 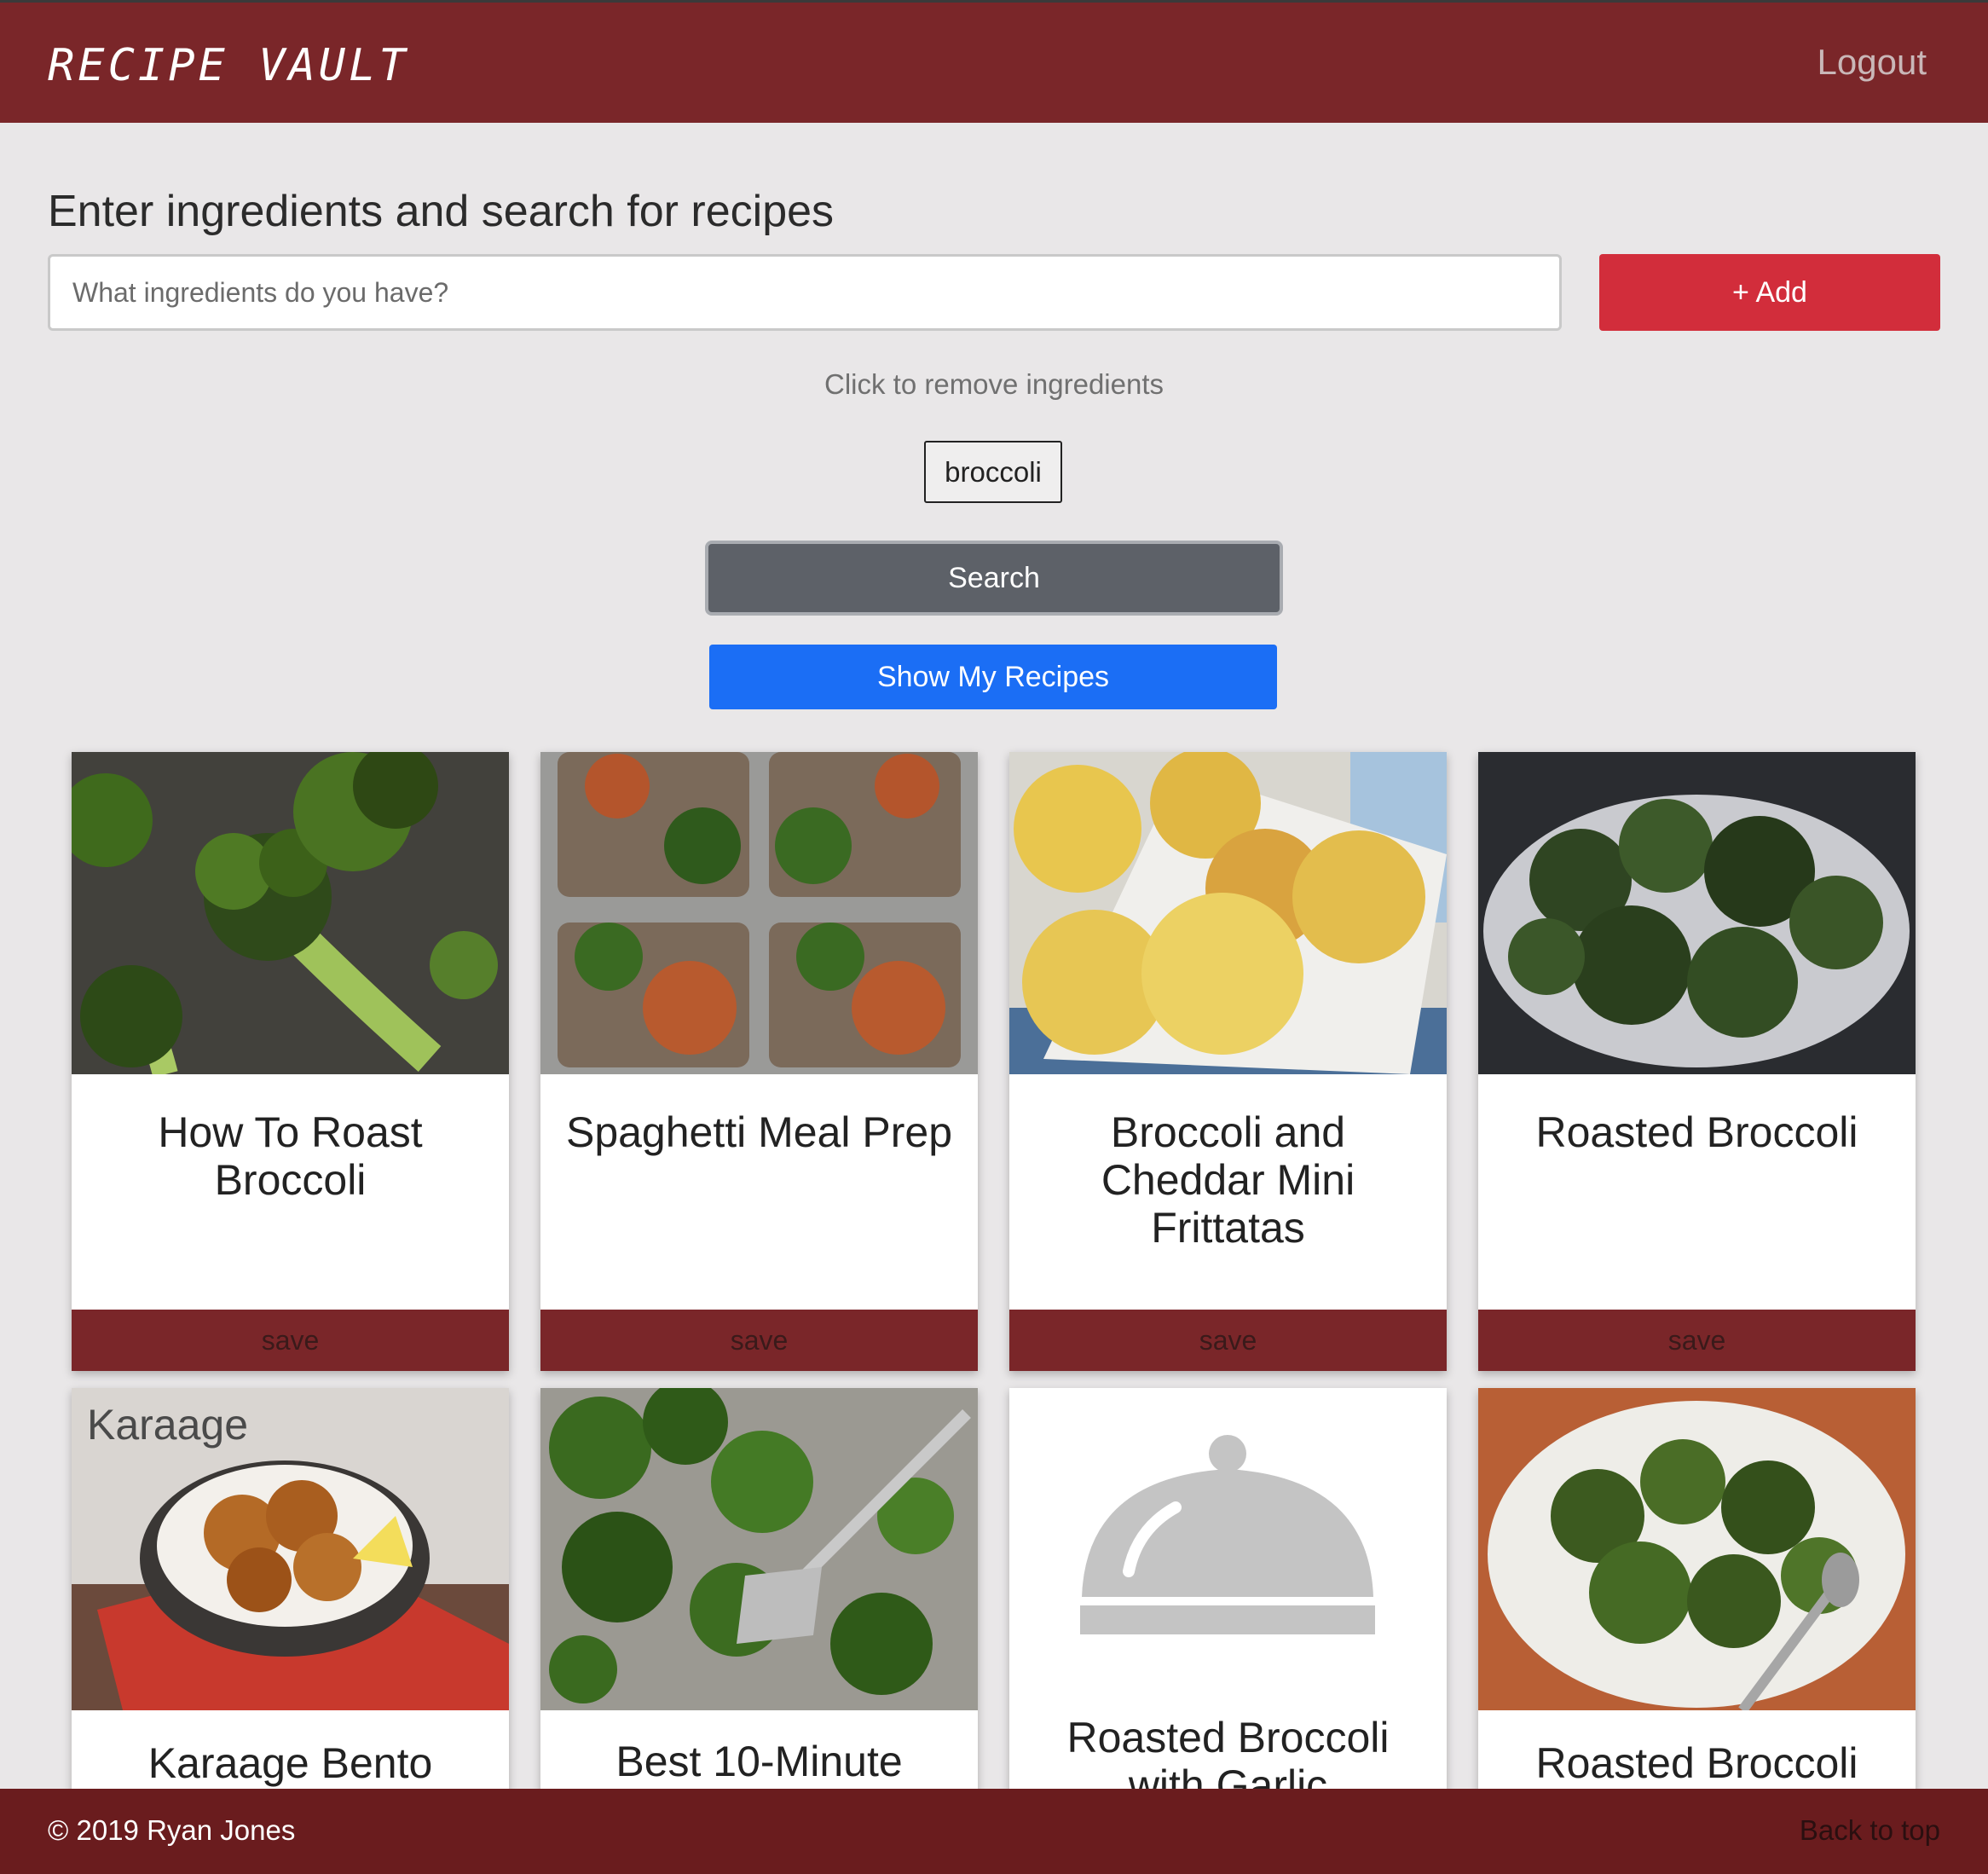 I want to click on recipe-title: Best 10-Minute, so click(x=759, y=1761).